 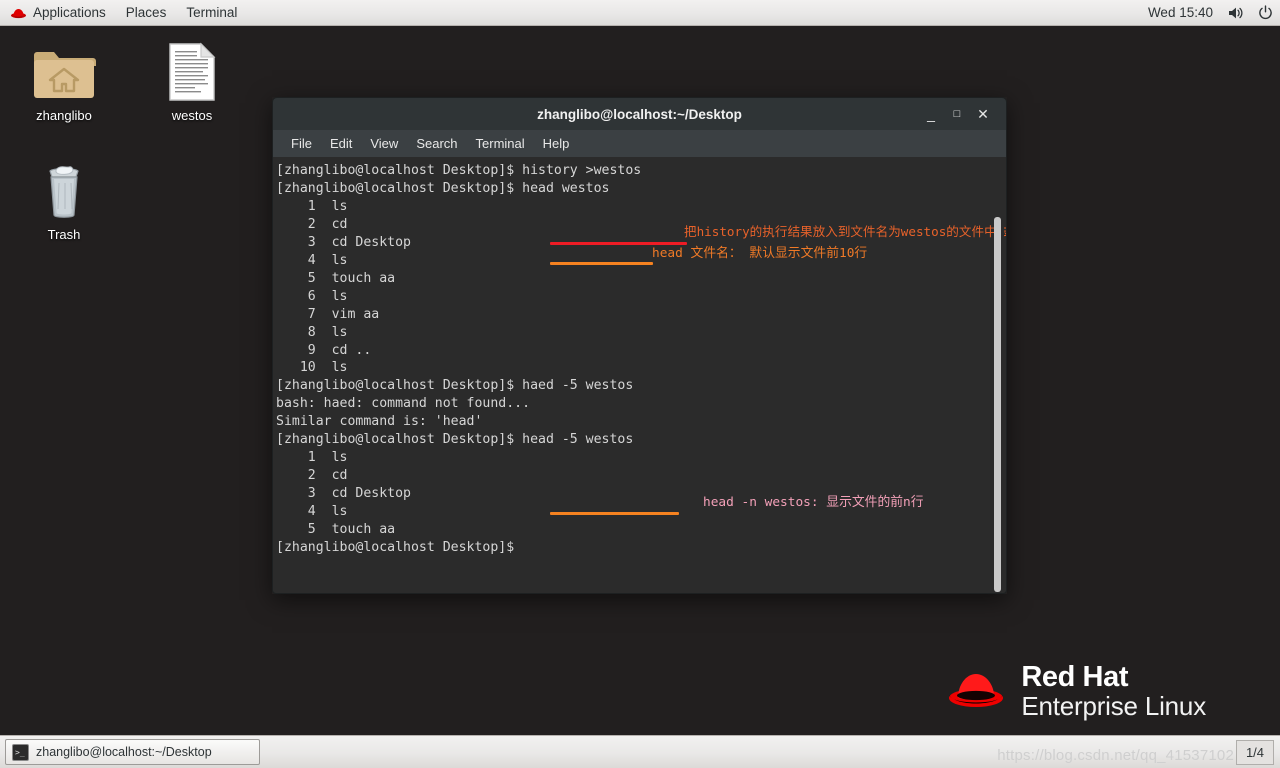 I want to click on terminal-scrollbar-thumb, so click(x=997, y=404).